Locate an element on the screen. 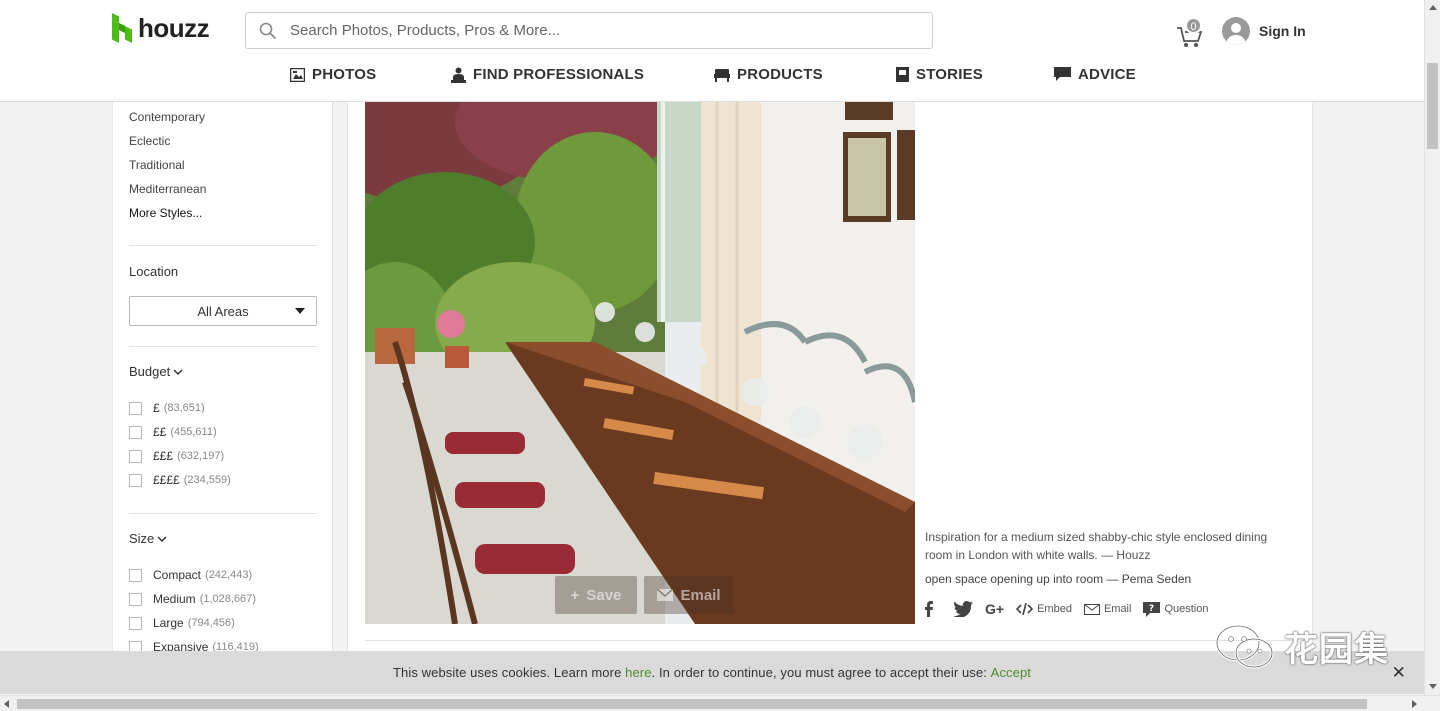  embed-button: Embed is located at coordinates (1044, 609).